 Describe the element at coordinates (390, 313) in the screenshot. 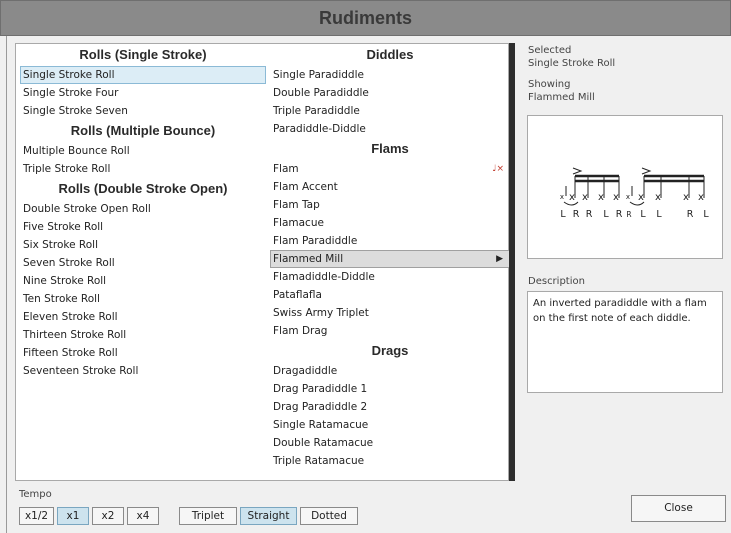

I see `middle-list-item: Swiss Army Triplet` at that location.